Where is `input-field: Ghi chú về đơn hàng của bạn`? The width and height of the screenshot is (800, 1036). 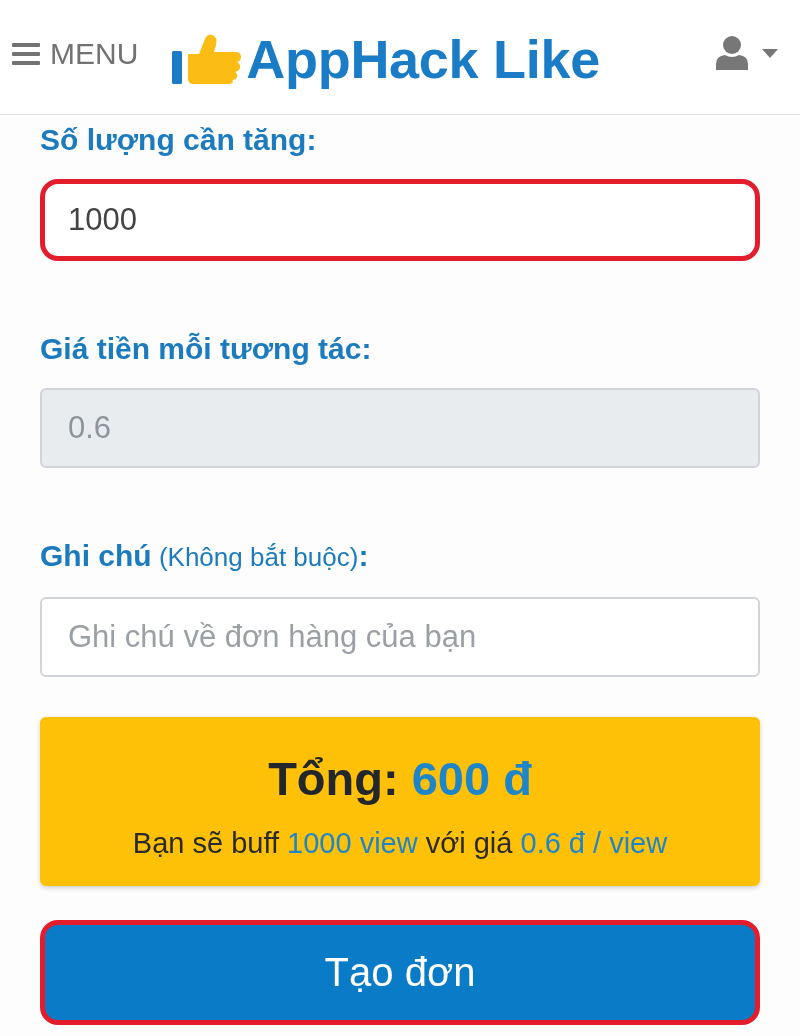 input-field: Ghi chú về đơn hàng của bạn is located at coordinates (400, 637).